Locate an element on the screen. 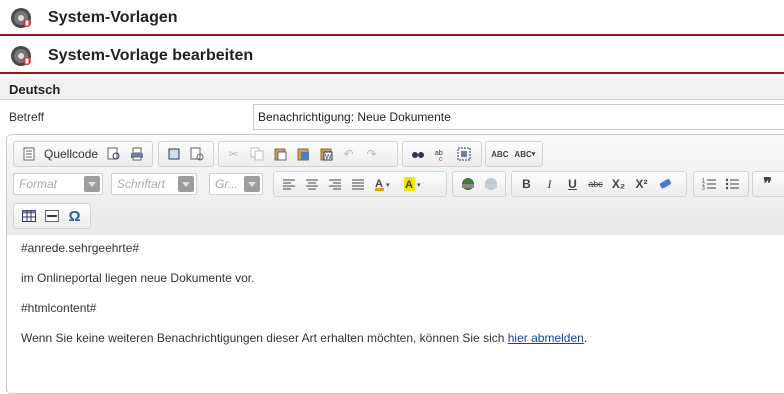 This screenshot has width=784, height=394. table-icon is located at coordinates (28, 216).